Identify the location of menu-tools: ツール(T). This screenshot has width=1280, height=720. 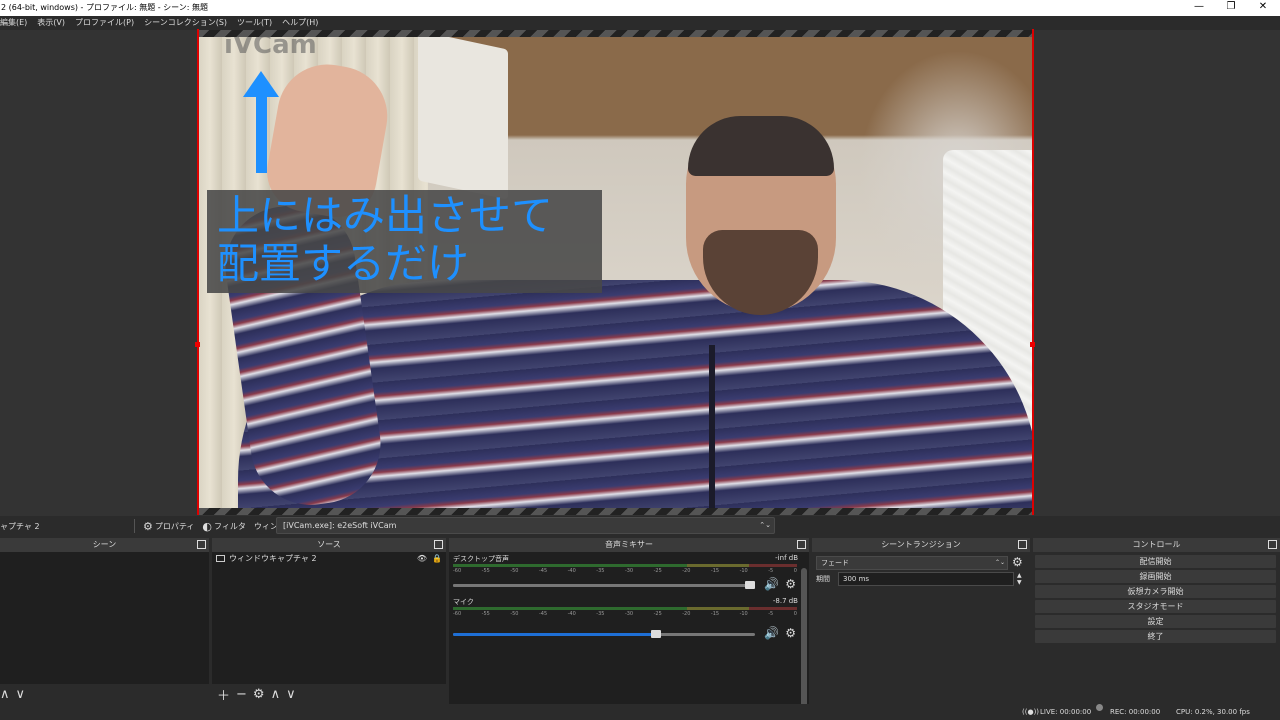
(254, 23).